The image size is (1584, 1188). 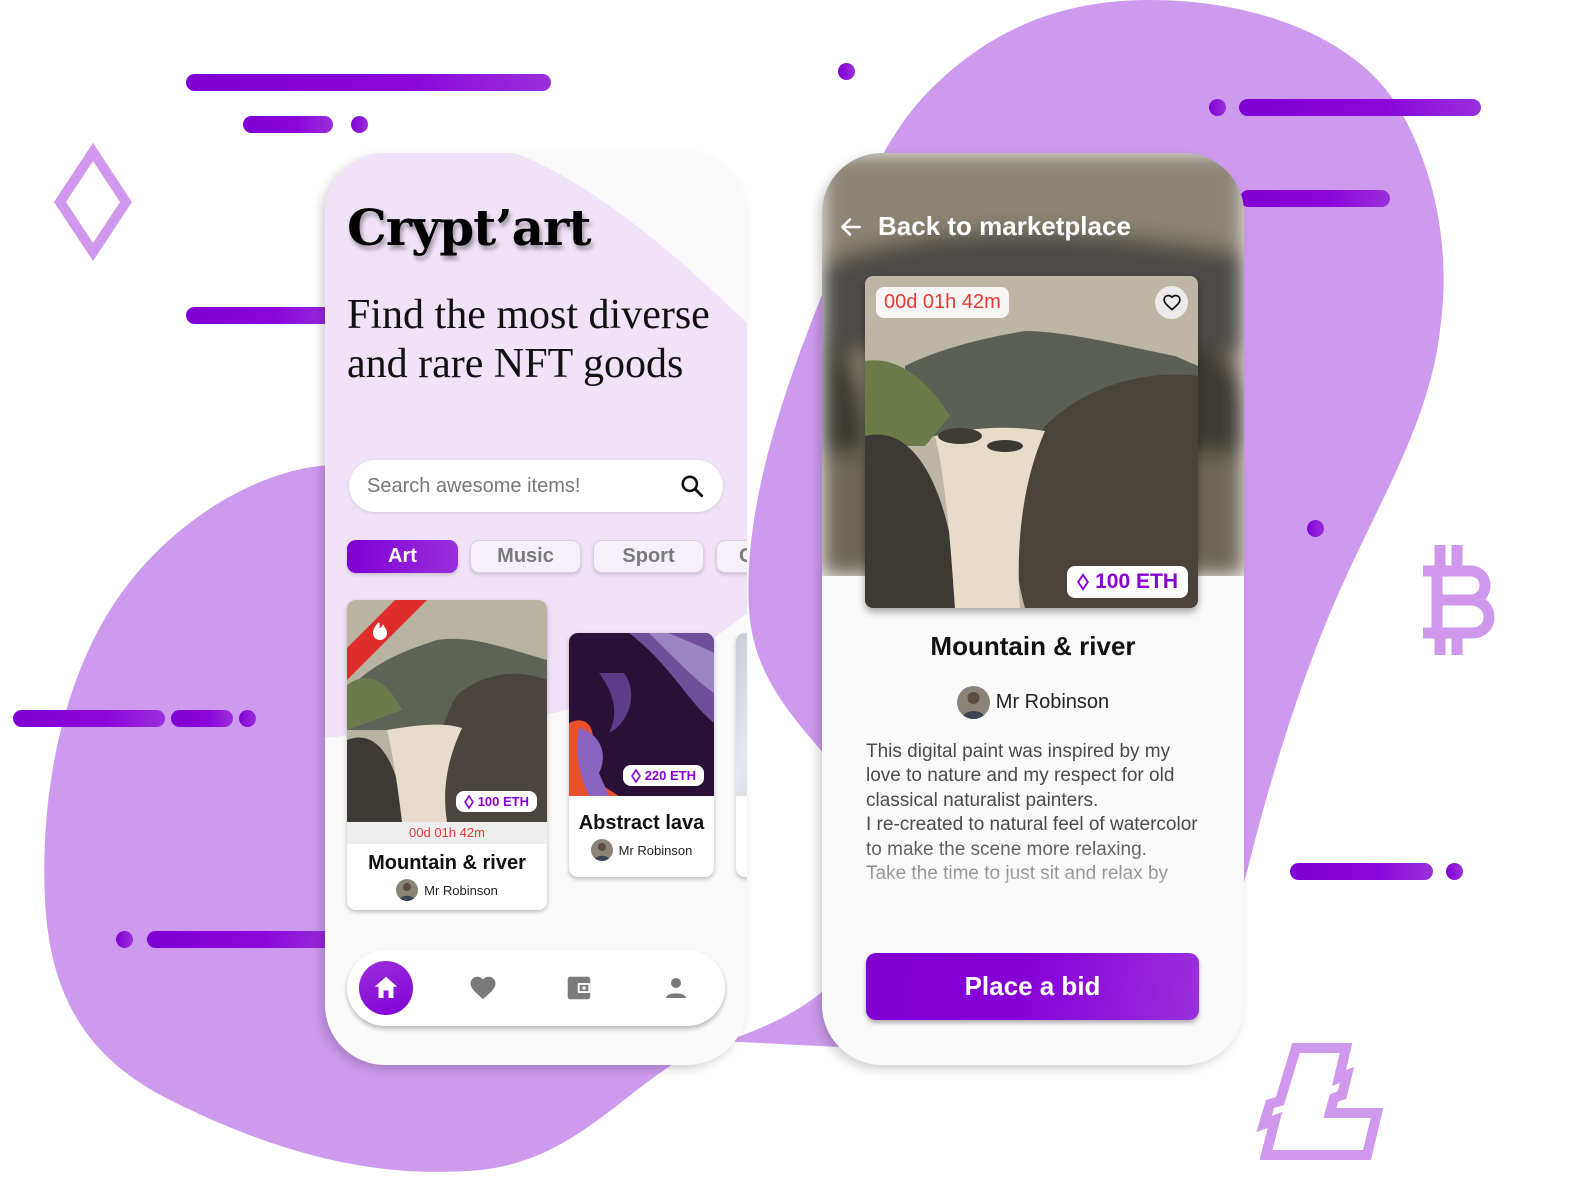 I want to click on bitcoin-icon, so click(x=1459, y=600).